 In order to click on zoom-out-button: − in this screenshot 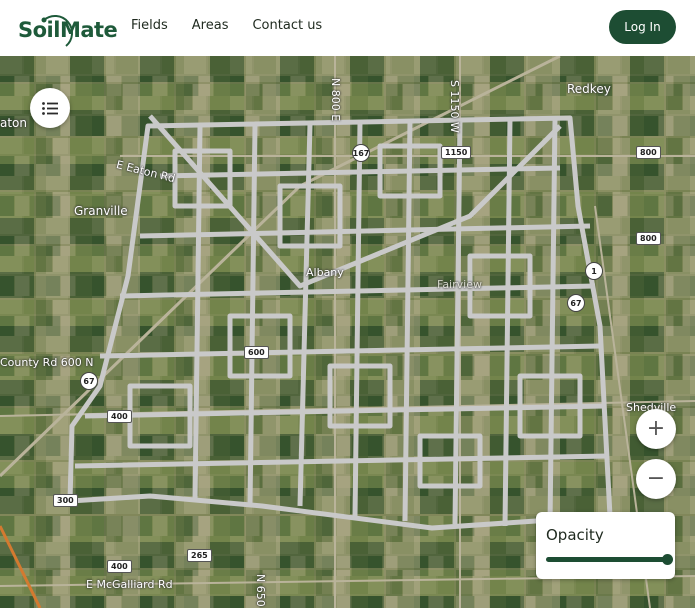, I will do `click(656, 479)`.